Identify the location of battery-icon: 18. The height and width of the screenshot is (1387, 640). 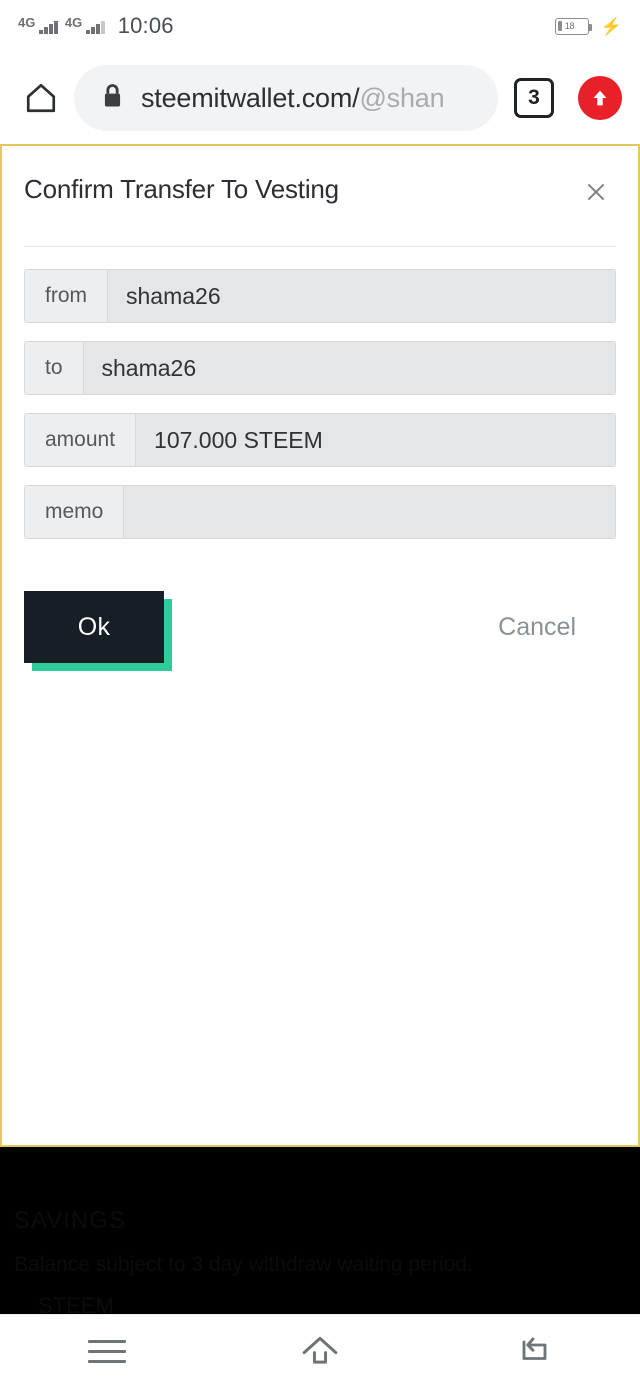
(573, 26).